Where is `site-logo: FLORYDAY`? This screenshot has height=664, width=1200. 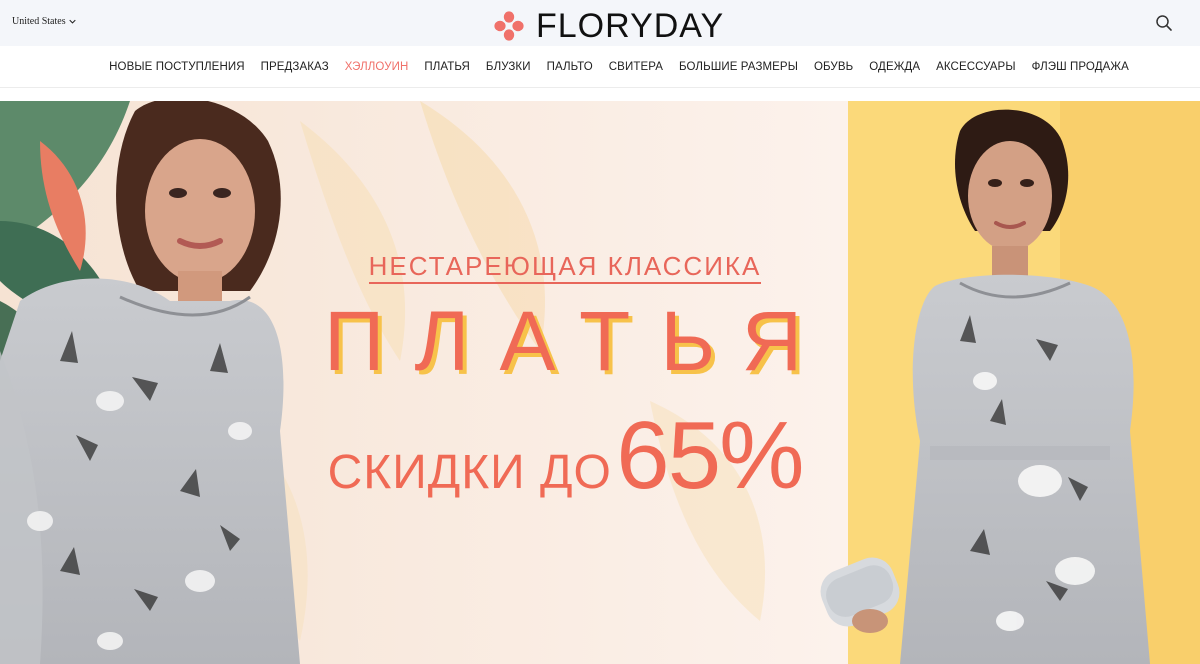 site-logo: FLORYDAY is located at coordinates (608, 26).